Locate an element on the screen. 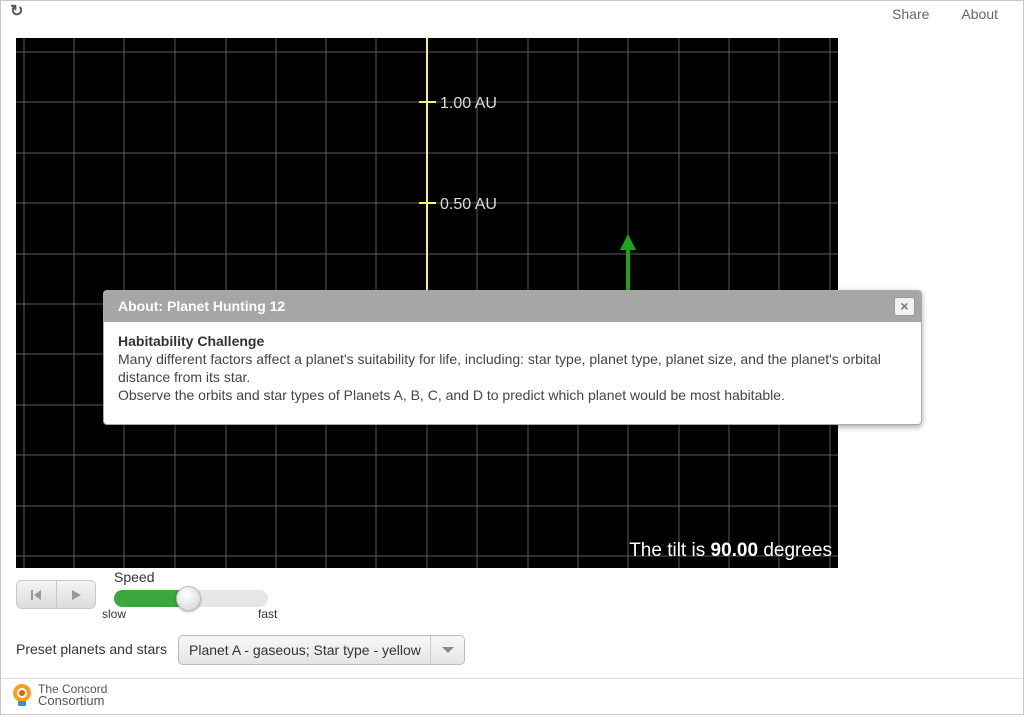  top-nav: Share About is located at coordinates (945, 14).